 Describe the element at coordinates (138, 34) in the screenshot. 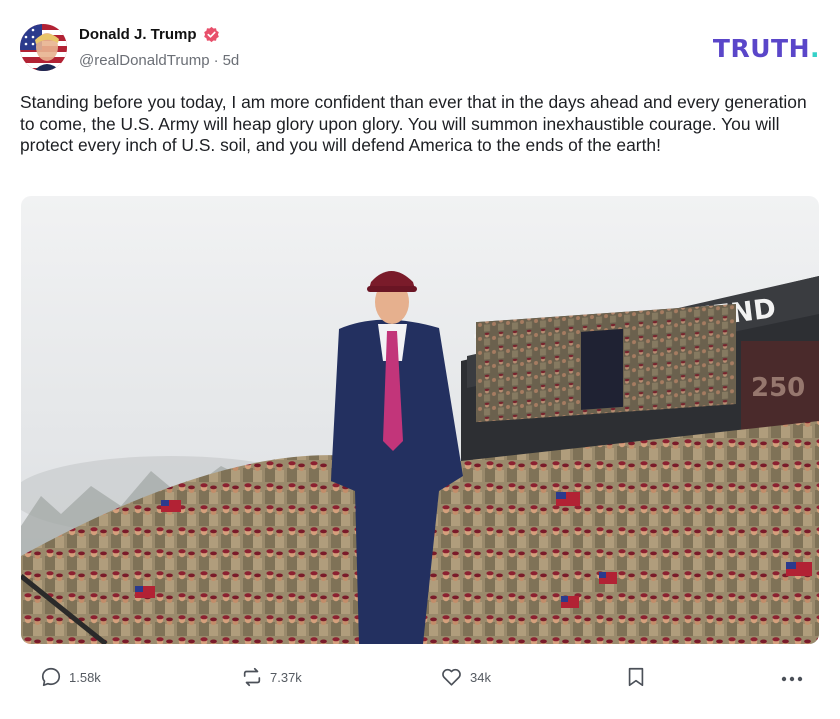

I see `author-display-name: Donald J. Trump` at that location.